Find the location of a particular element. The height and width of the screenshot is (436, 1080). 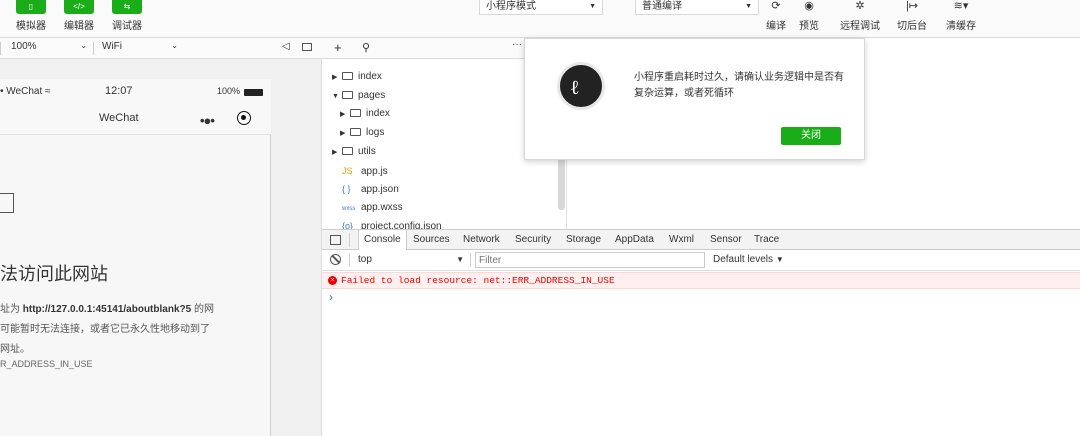

battery-icon is located at coordinates (253, 92).